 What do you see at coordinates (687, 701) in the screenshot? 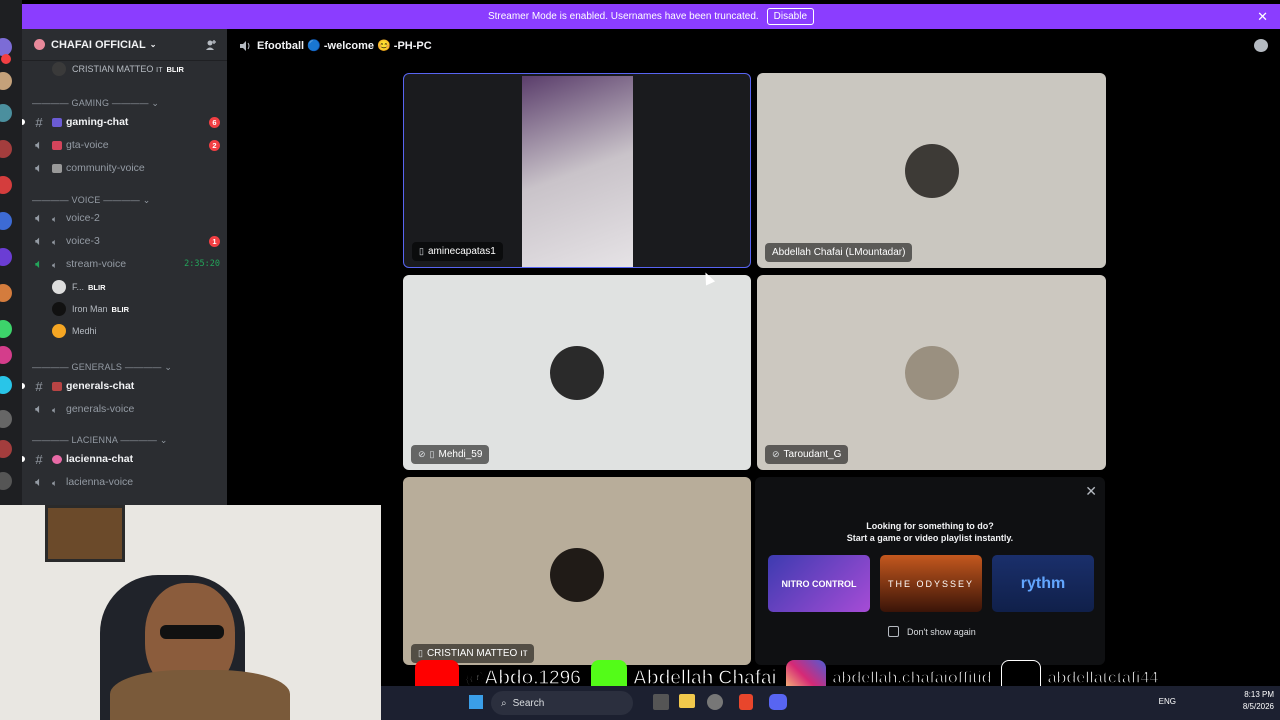
I see `file-explorer-icon` at bounding box center [687, 701].